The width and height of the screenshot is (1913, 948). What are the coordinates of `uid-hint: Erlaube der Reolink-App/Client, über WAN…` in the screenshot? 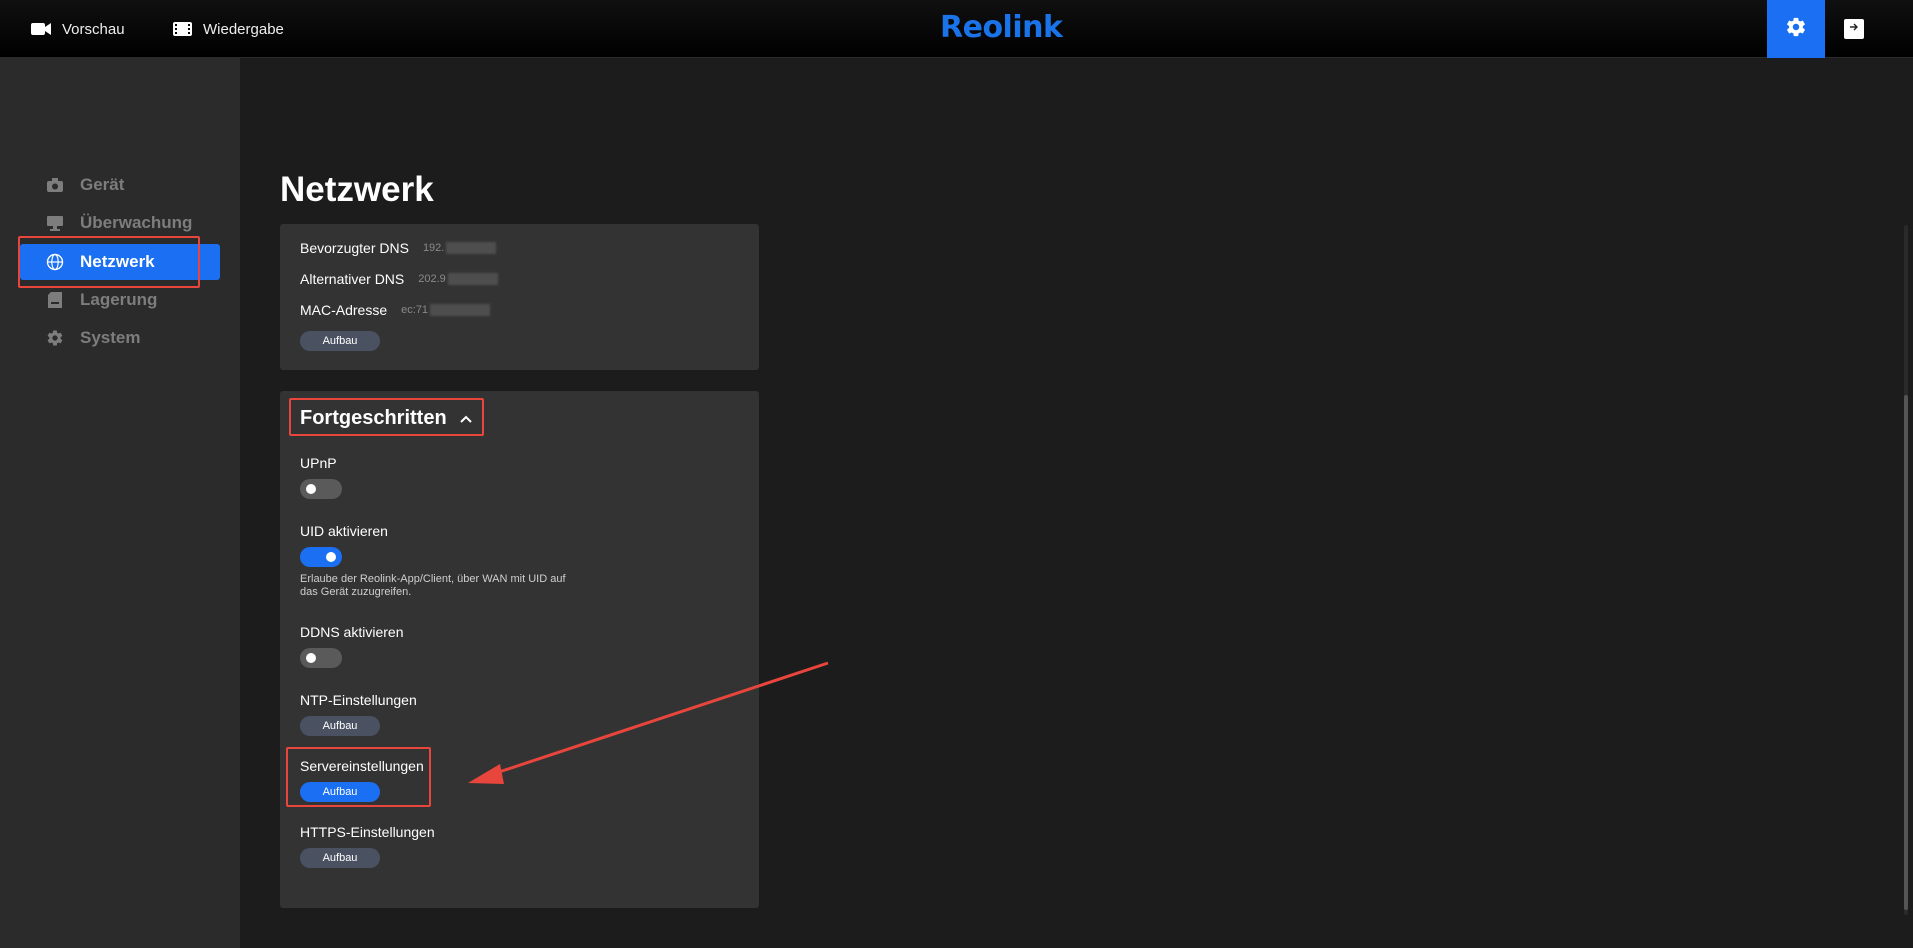 It's located at (433, 585).